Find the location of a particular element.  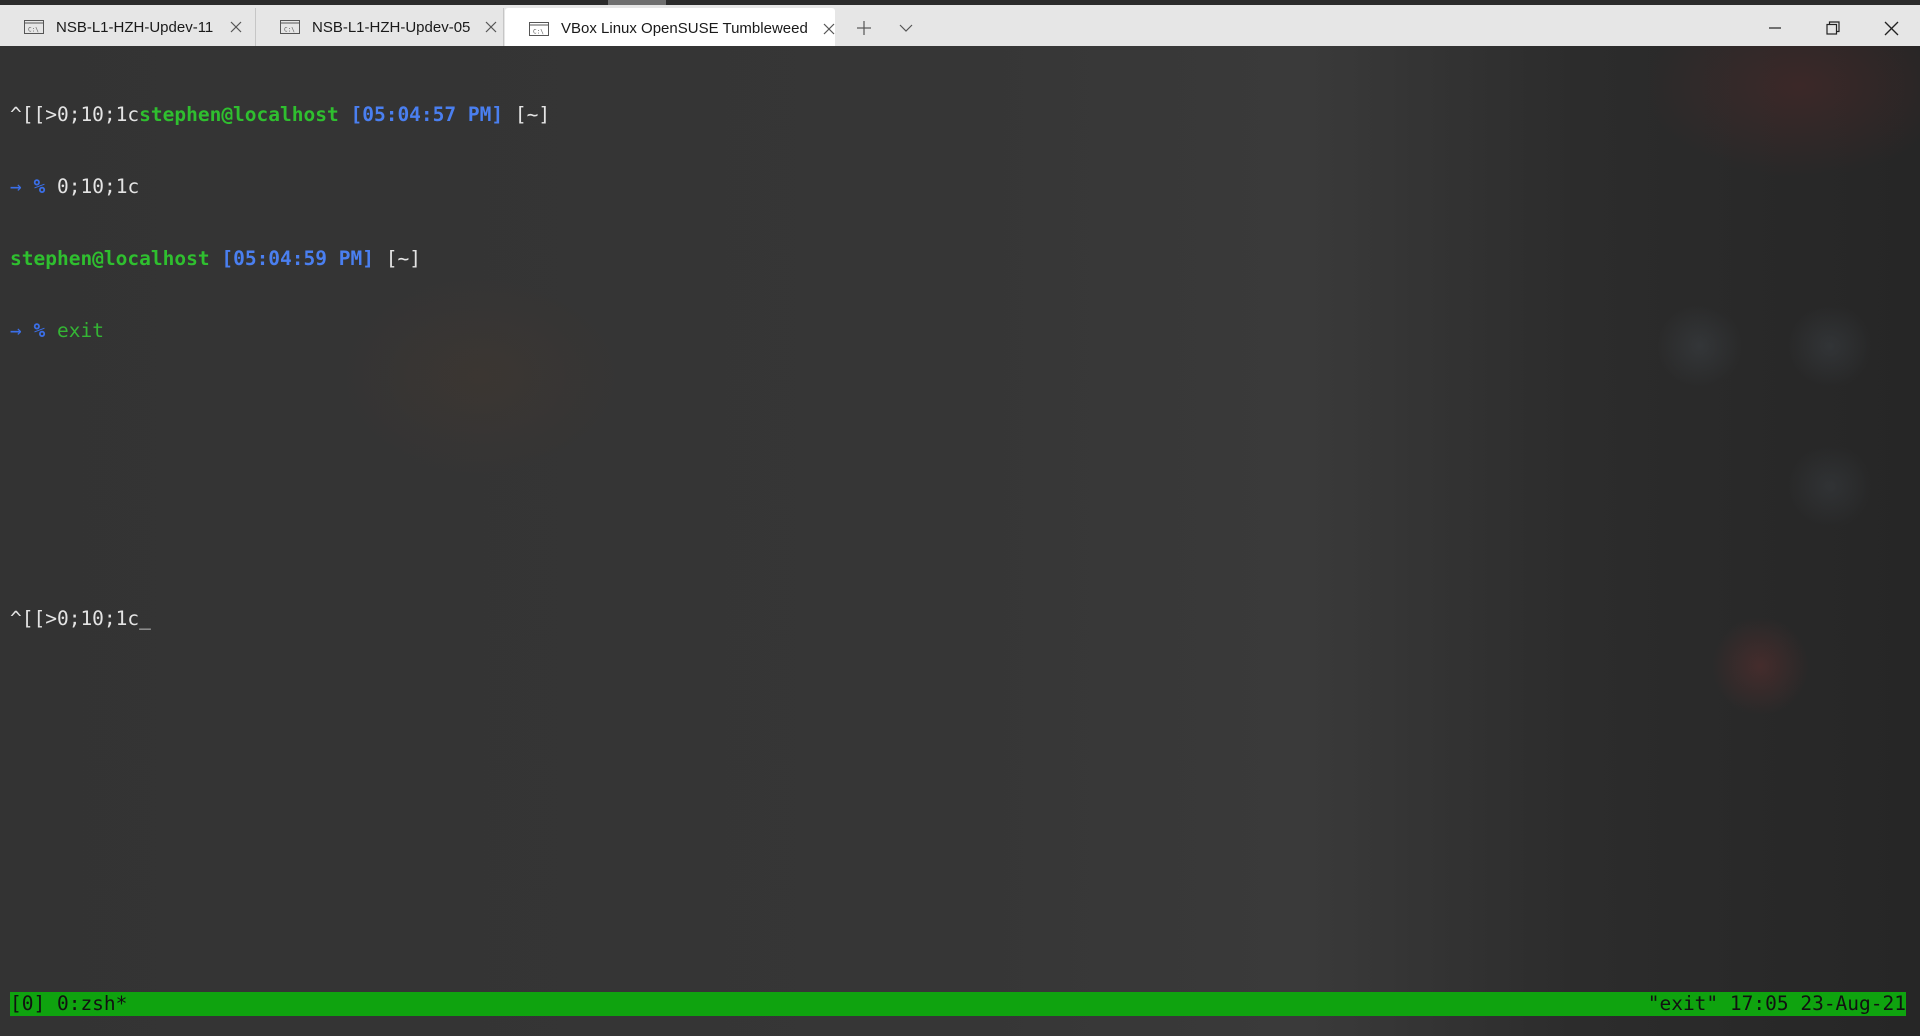

tab-dropdown-button is located at coordinates (906, 28).